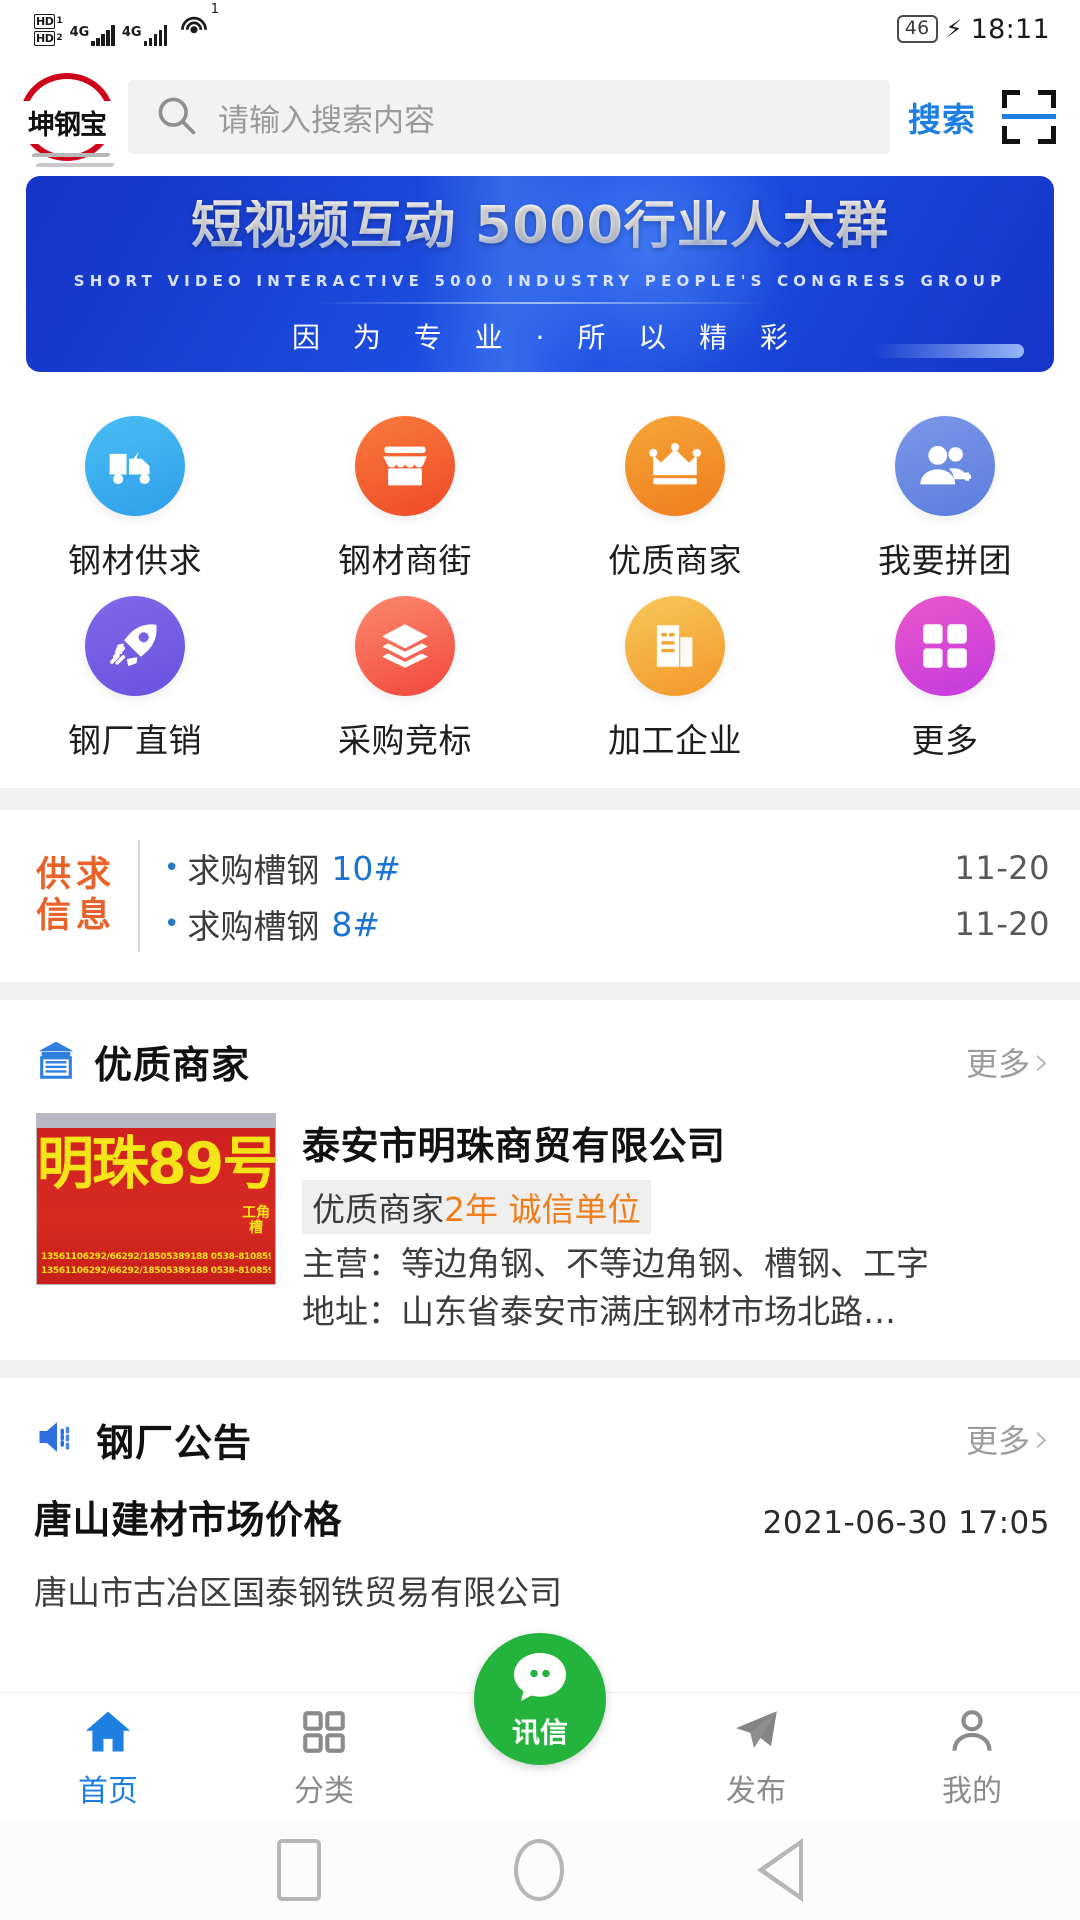 This screenshot has width=1080, height=1920. I want to click on banner-divider, so click(540, 303).